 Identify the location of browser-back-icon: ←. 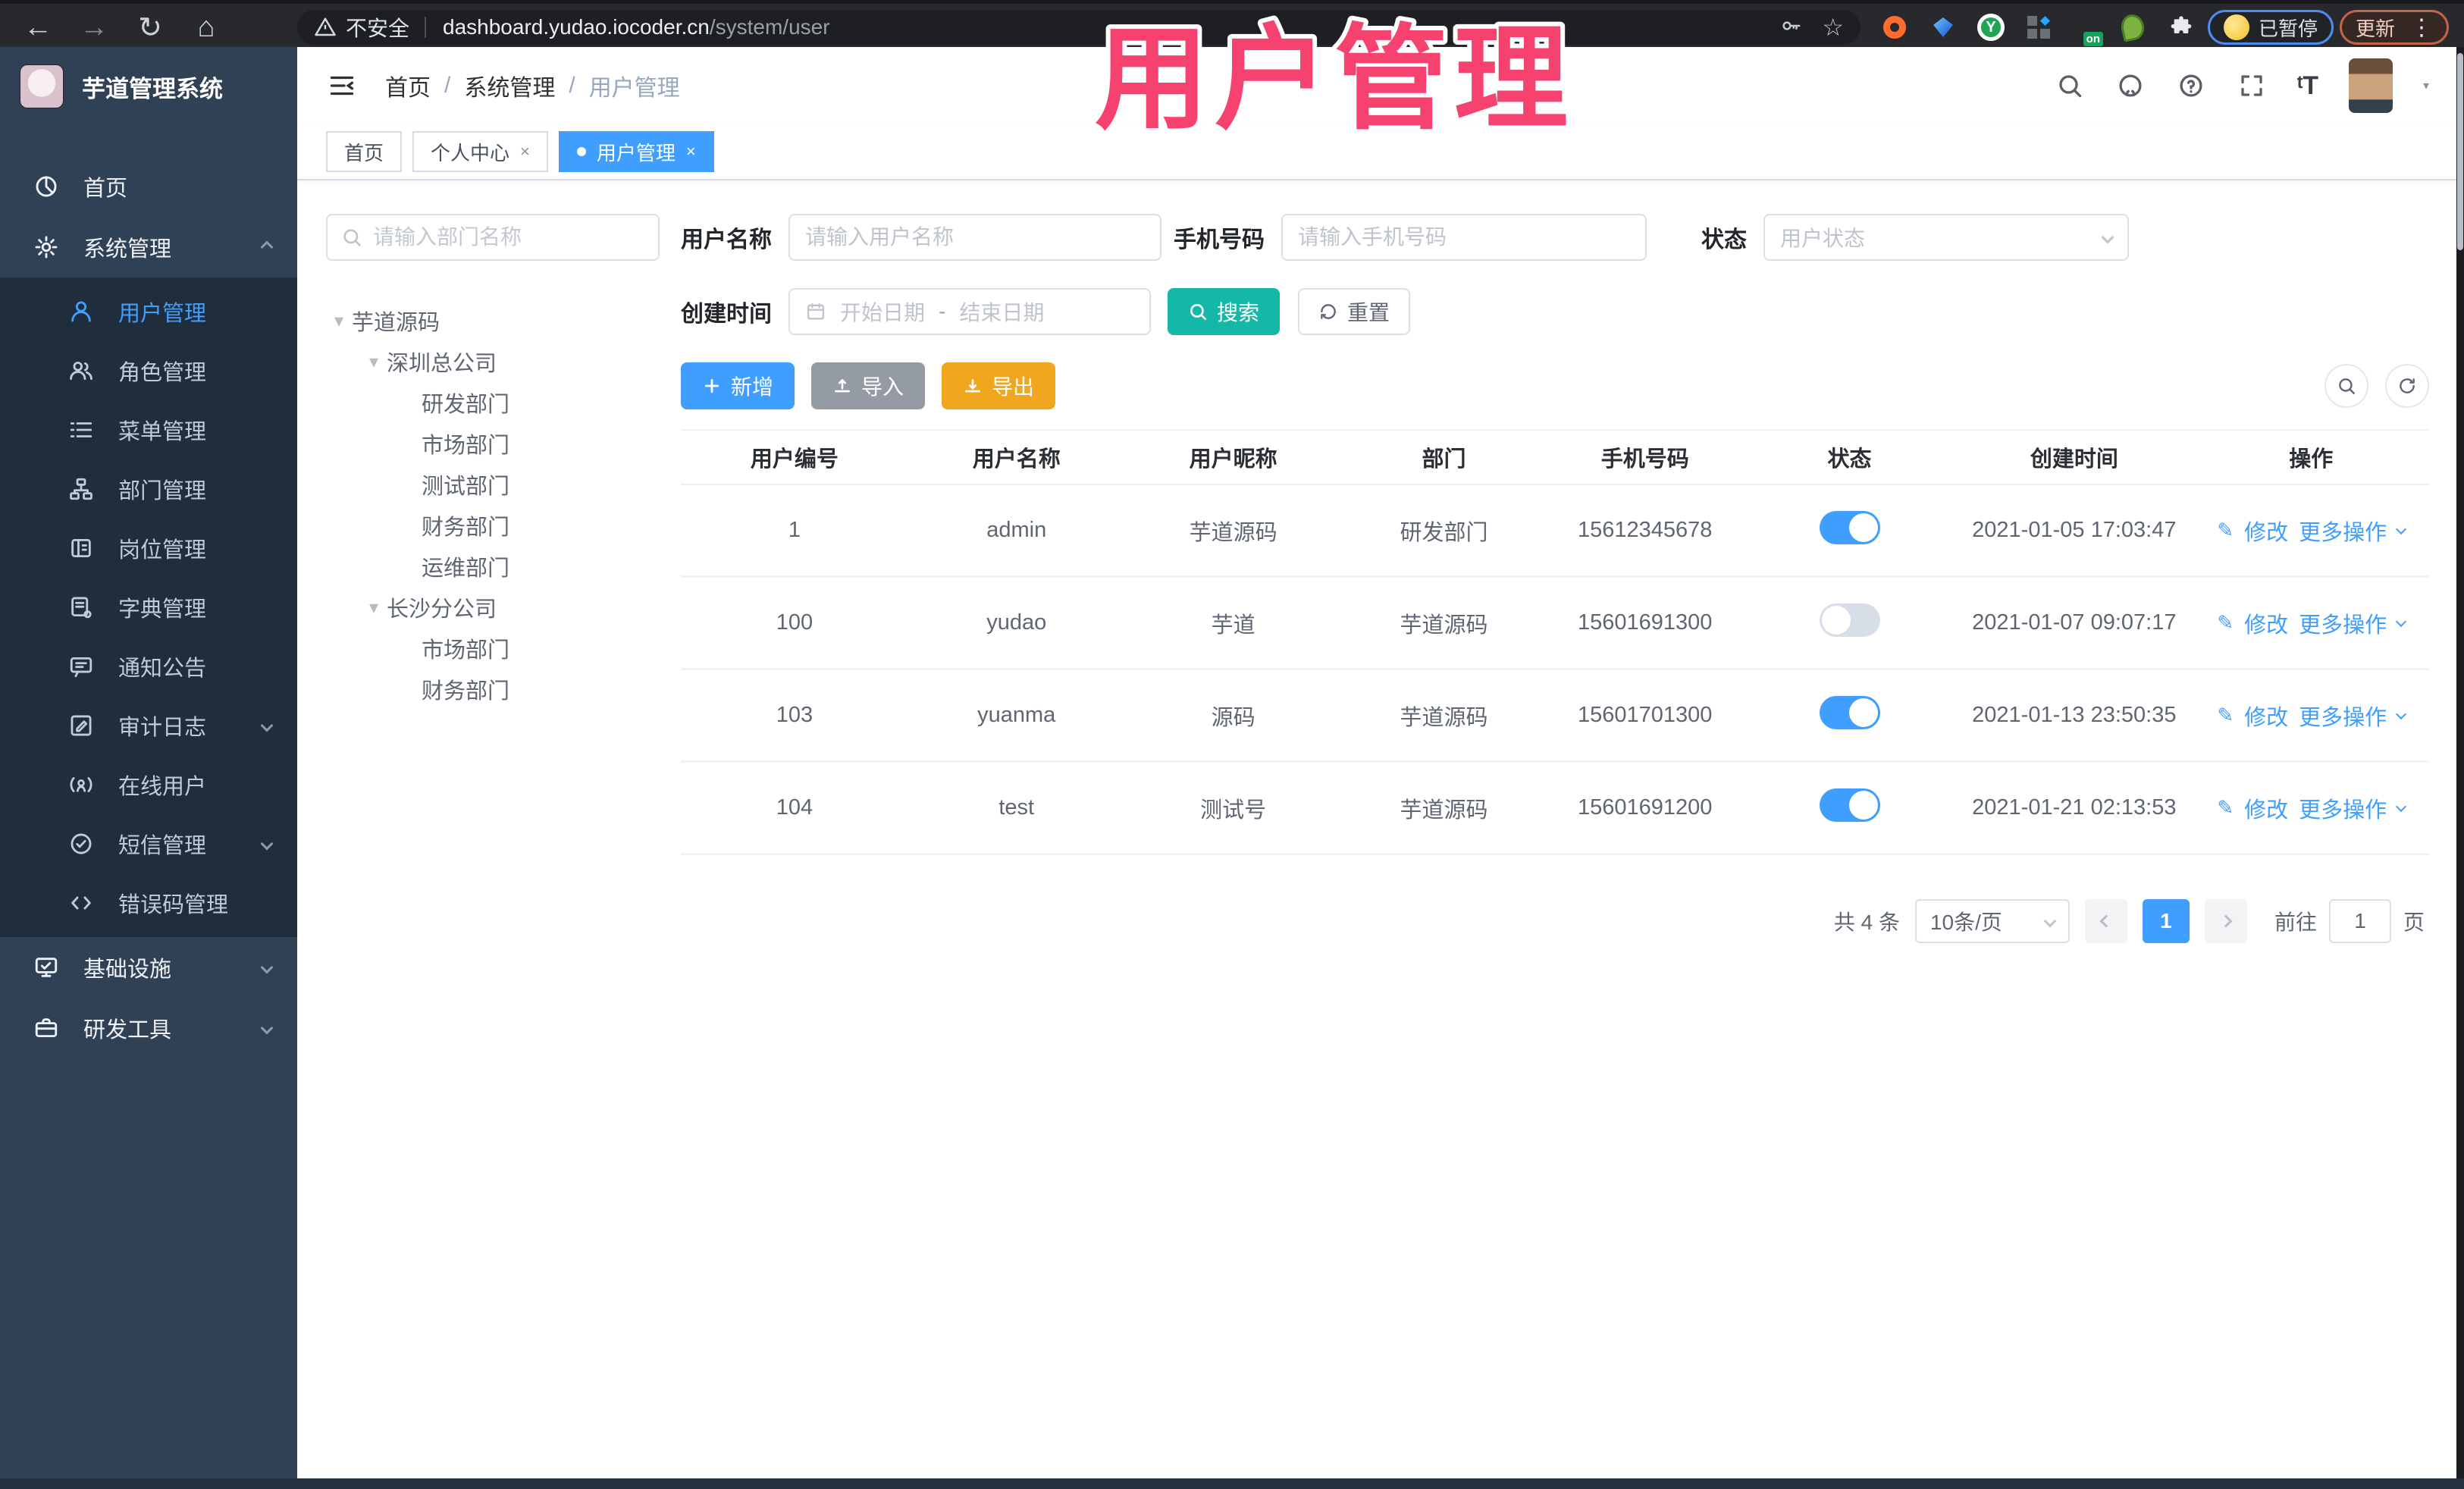
(38, 28).